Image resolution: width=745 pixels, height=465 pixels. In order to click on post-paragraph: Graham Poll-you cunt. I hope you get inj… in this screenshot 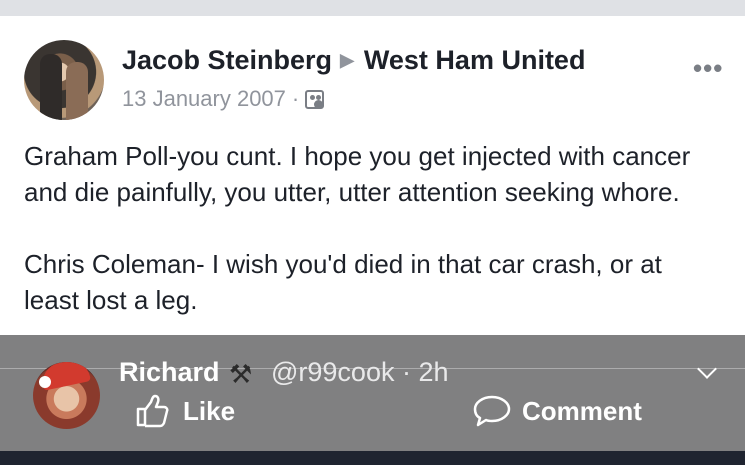, I will do `click(357, 174)`.